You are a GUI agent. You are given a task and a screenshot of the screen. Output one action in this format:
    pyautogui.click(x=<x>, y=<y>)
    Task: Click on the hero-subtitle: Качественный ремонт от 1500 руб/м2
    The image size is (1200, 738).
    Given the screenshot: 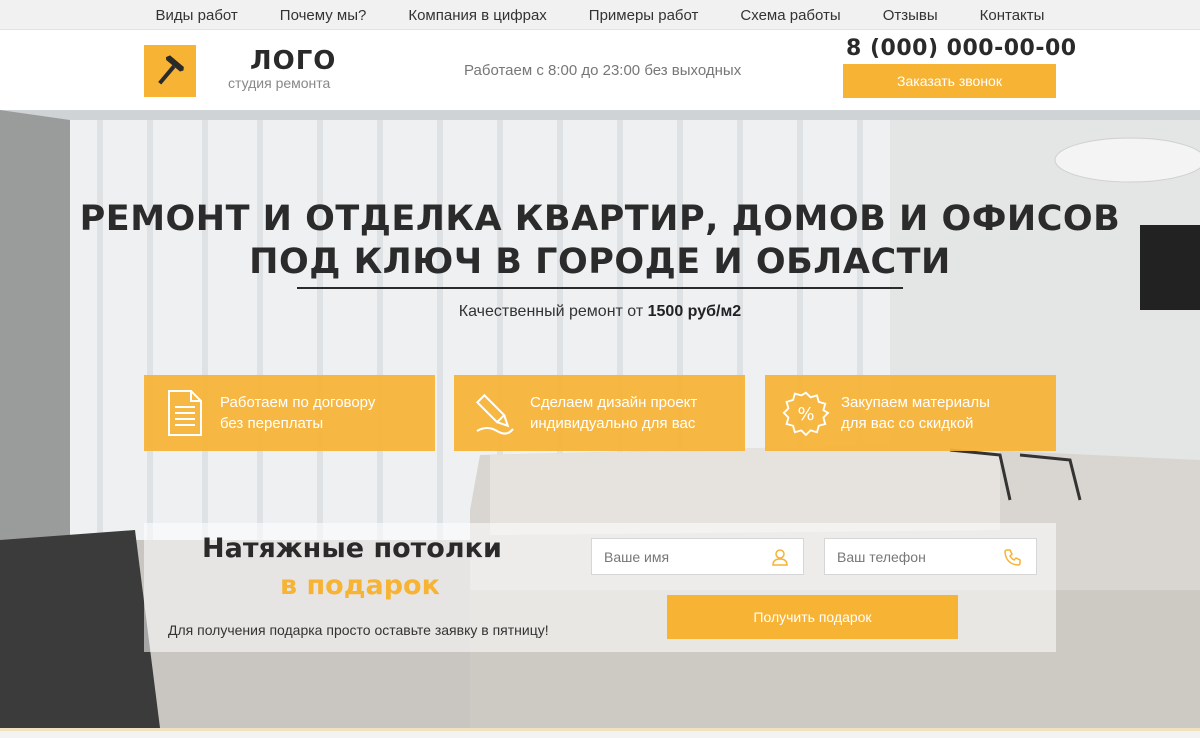 What is the action you would take?
    pyautogui.click(x=600, y=312)
    